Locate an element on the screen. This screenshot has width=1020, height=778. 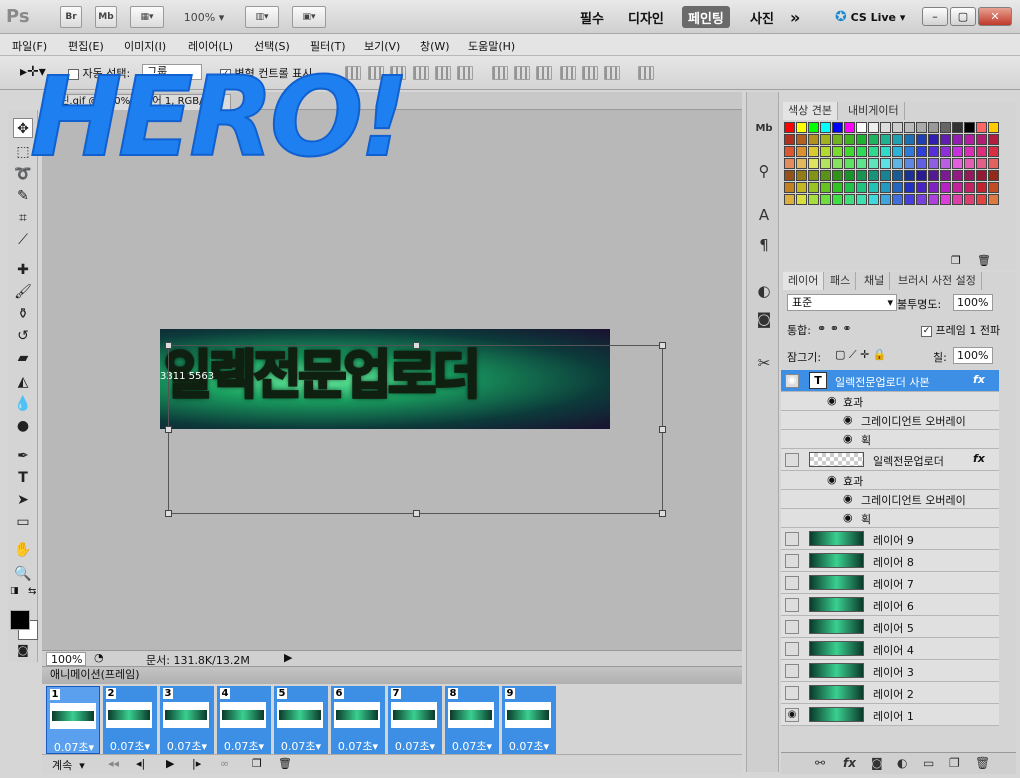
blur-tool-icon: 💧 is located at coordinates (23, 404).